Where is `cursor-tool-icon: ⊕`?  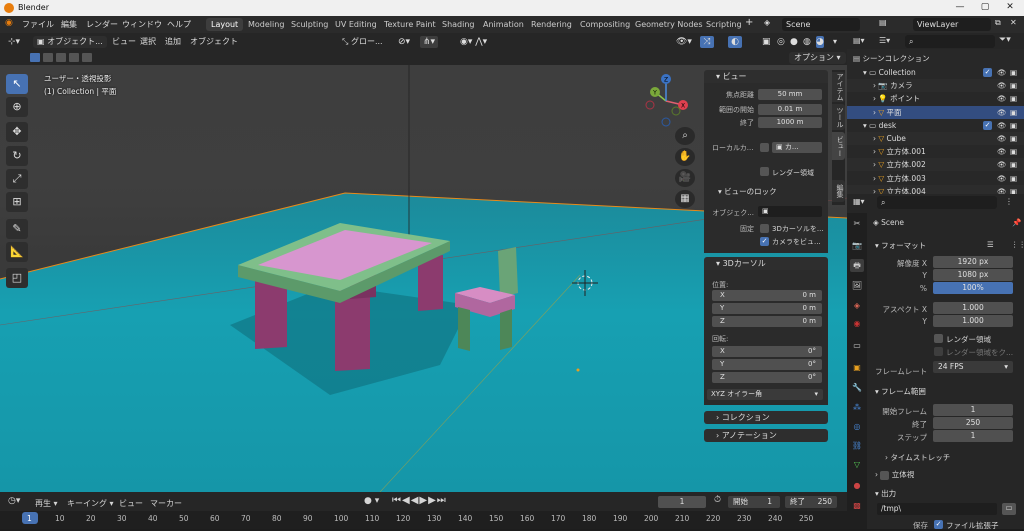 cursor-tool-icon: ⊕ is located at coordinates (17, 107).